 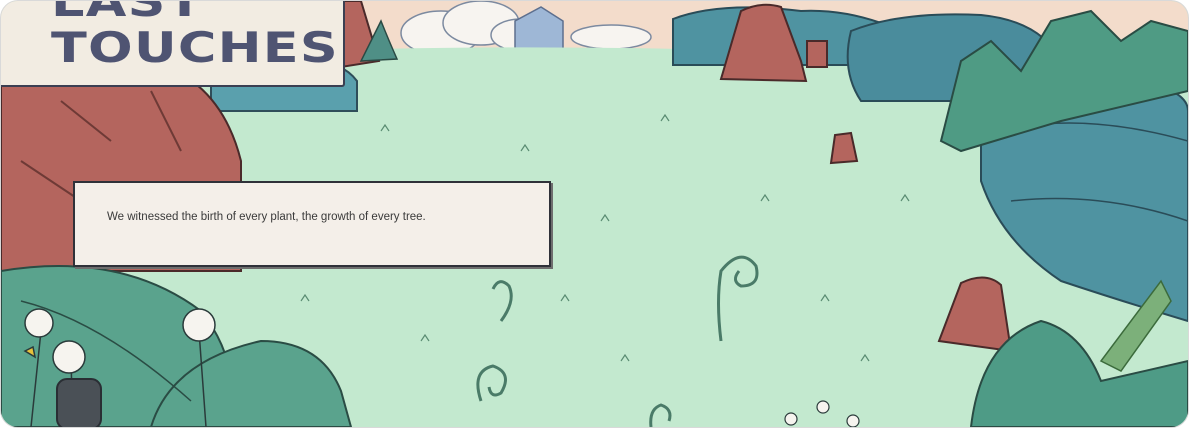 I want to click on game-title-line-2: TOUCHES, so click(x=195, y=47).